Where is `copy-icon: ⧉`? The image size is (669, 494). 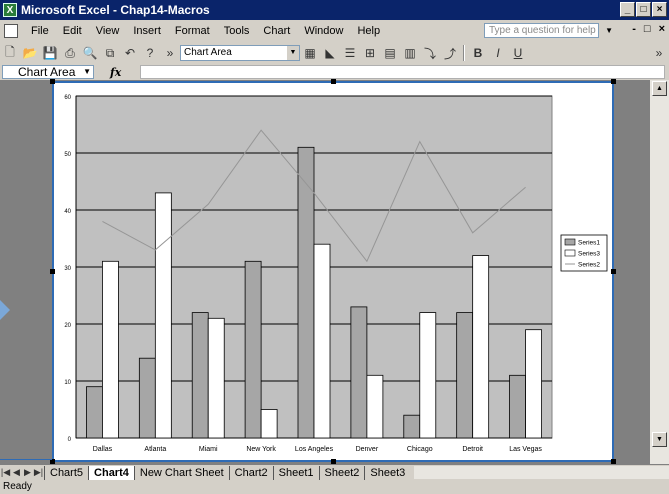
copy-icon: ⧉ is located at coordinates (110, 53).